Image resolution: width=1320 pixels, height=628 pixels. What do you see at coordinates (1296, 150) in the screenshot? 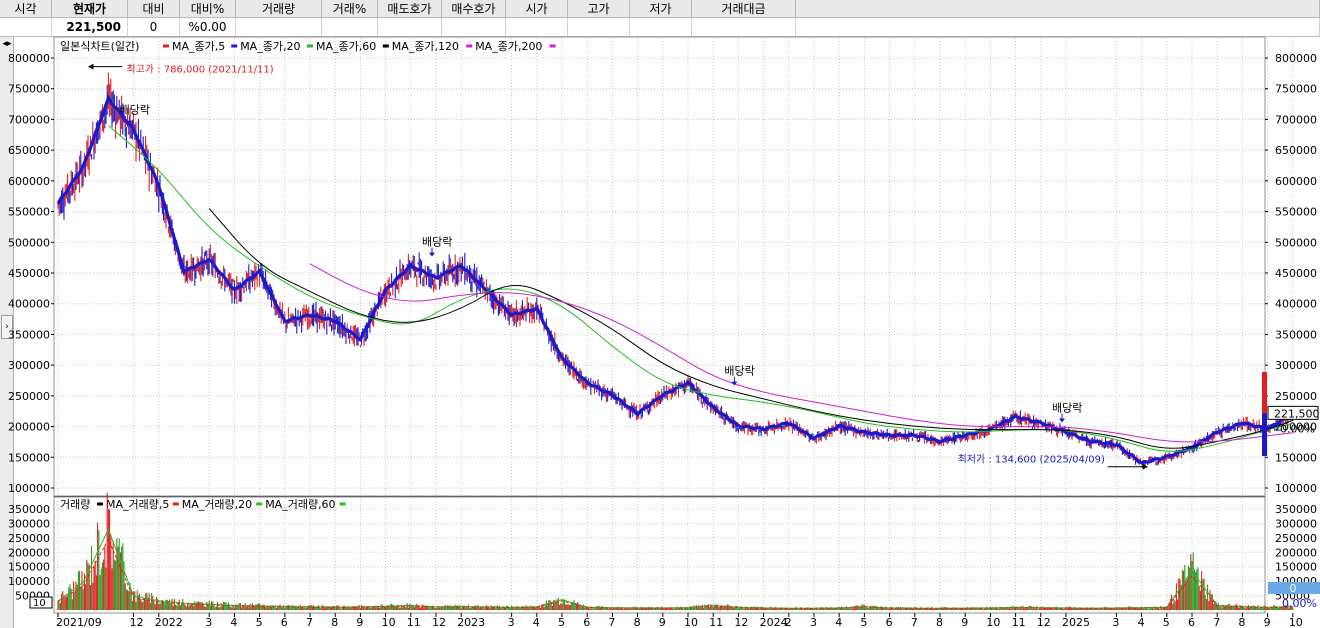
I see `y-tick-label-right: 650000` at bounding box center [1296, 150].